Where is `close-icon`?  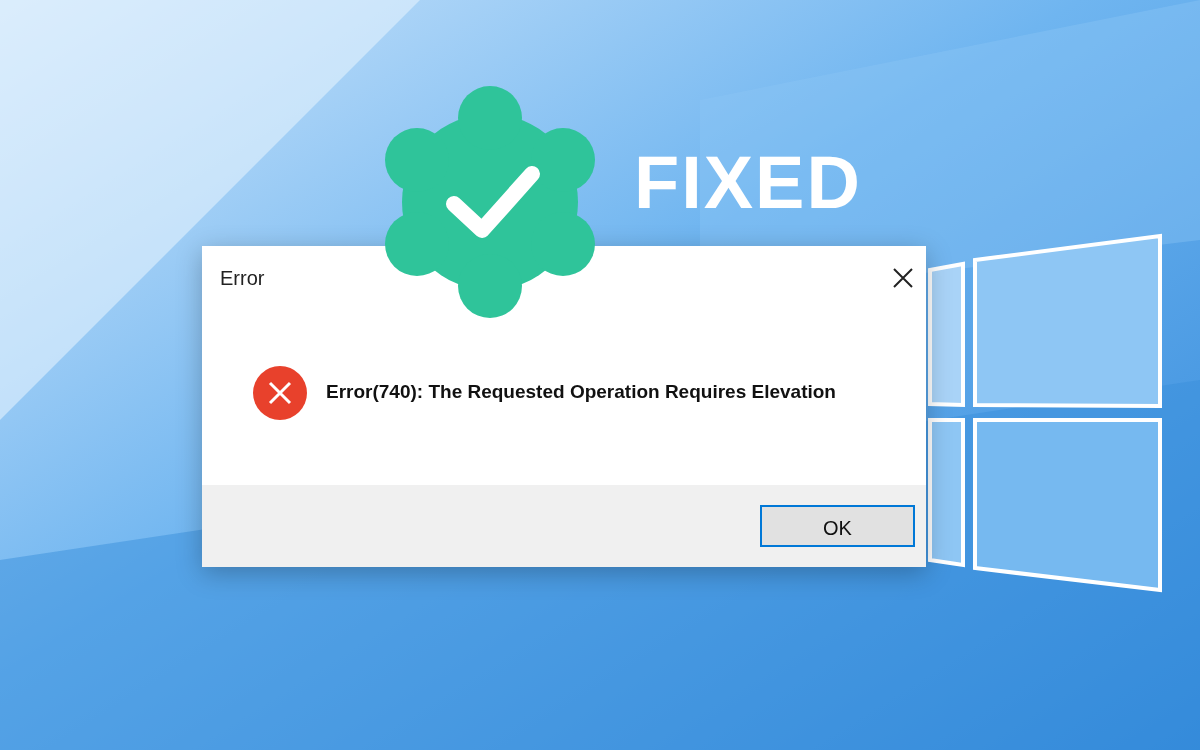
close-icon is located at coordinates (903, 278).